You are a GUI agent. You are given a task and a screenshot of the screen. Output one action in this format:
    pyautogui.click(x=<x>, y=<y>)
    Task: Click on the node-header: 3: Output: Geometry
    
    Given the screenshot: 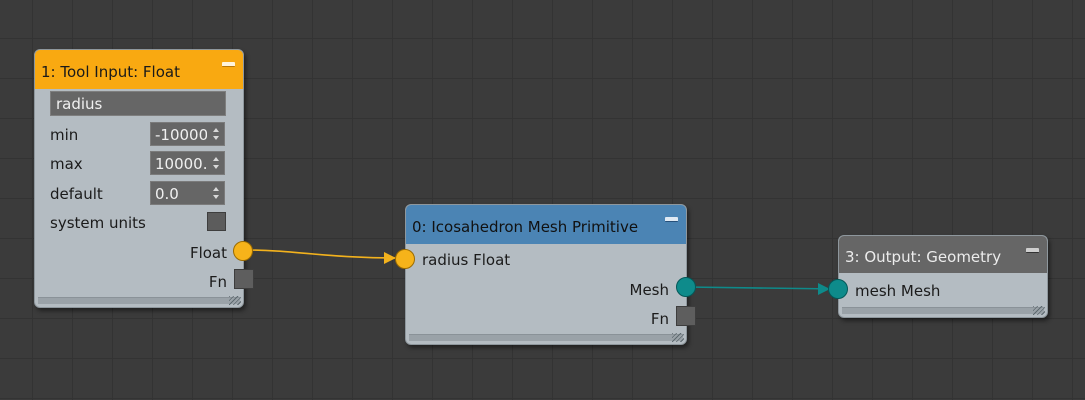 What is the action you would take?
    pyautogui.click(x=943, y=254)
    